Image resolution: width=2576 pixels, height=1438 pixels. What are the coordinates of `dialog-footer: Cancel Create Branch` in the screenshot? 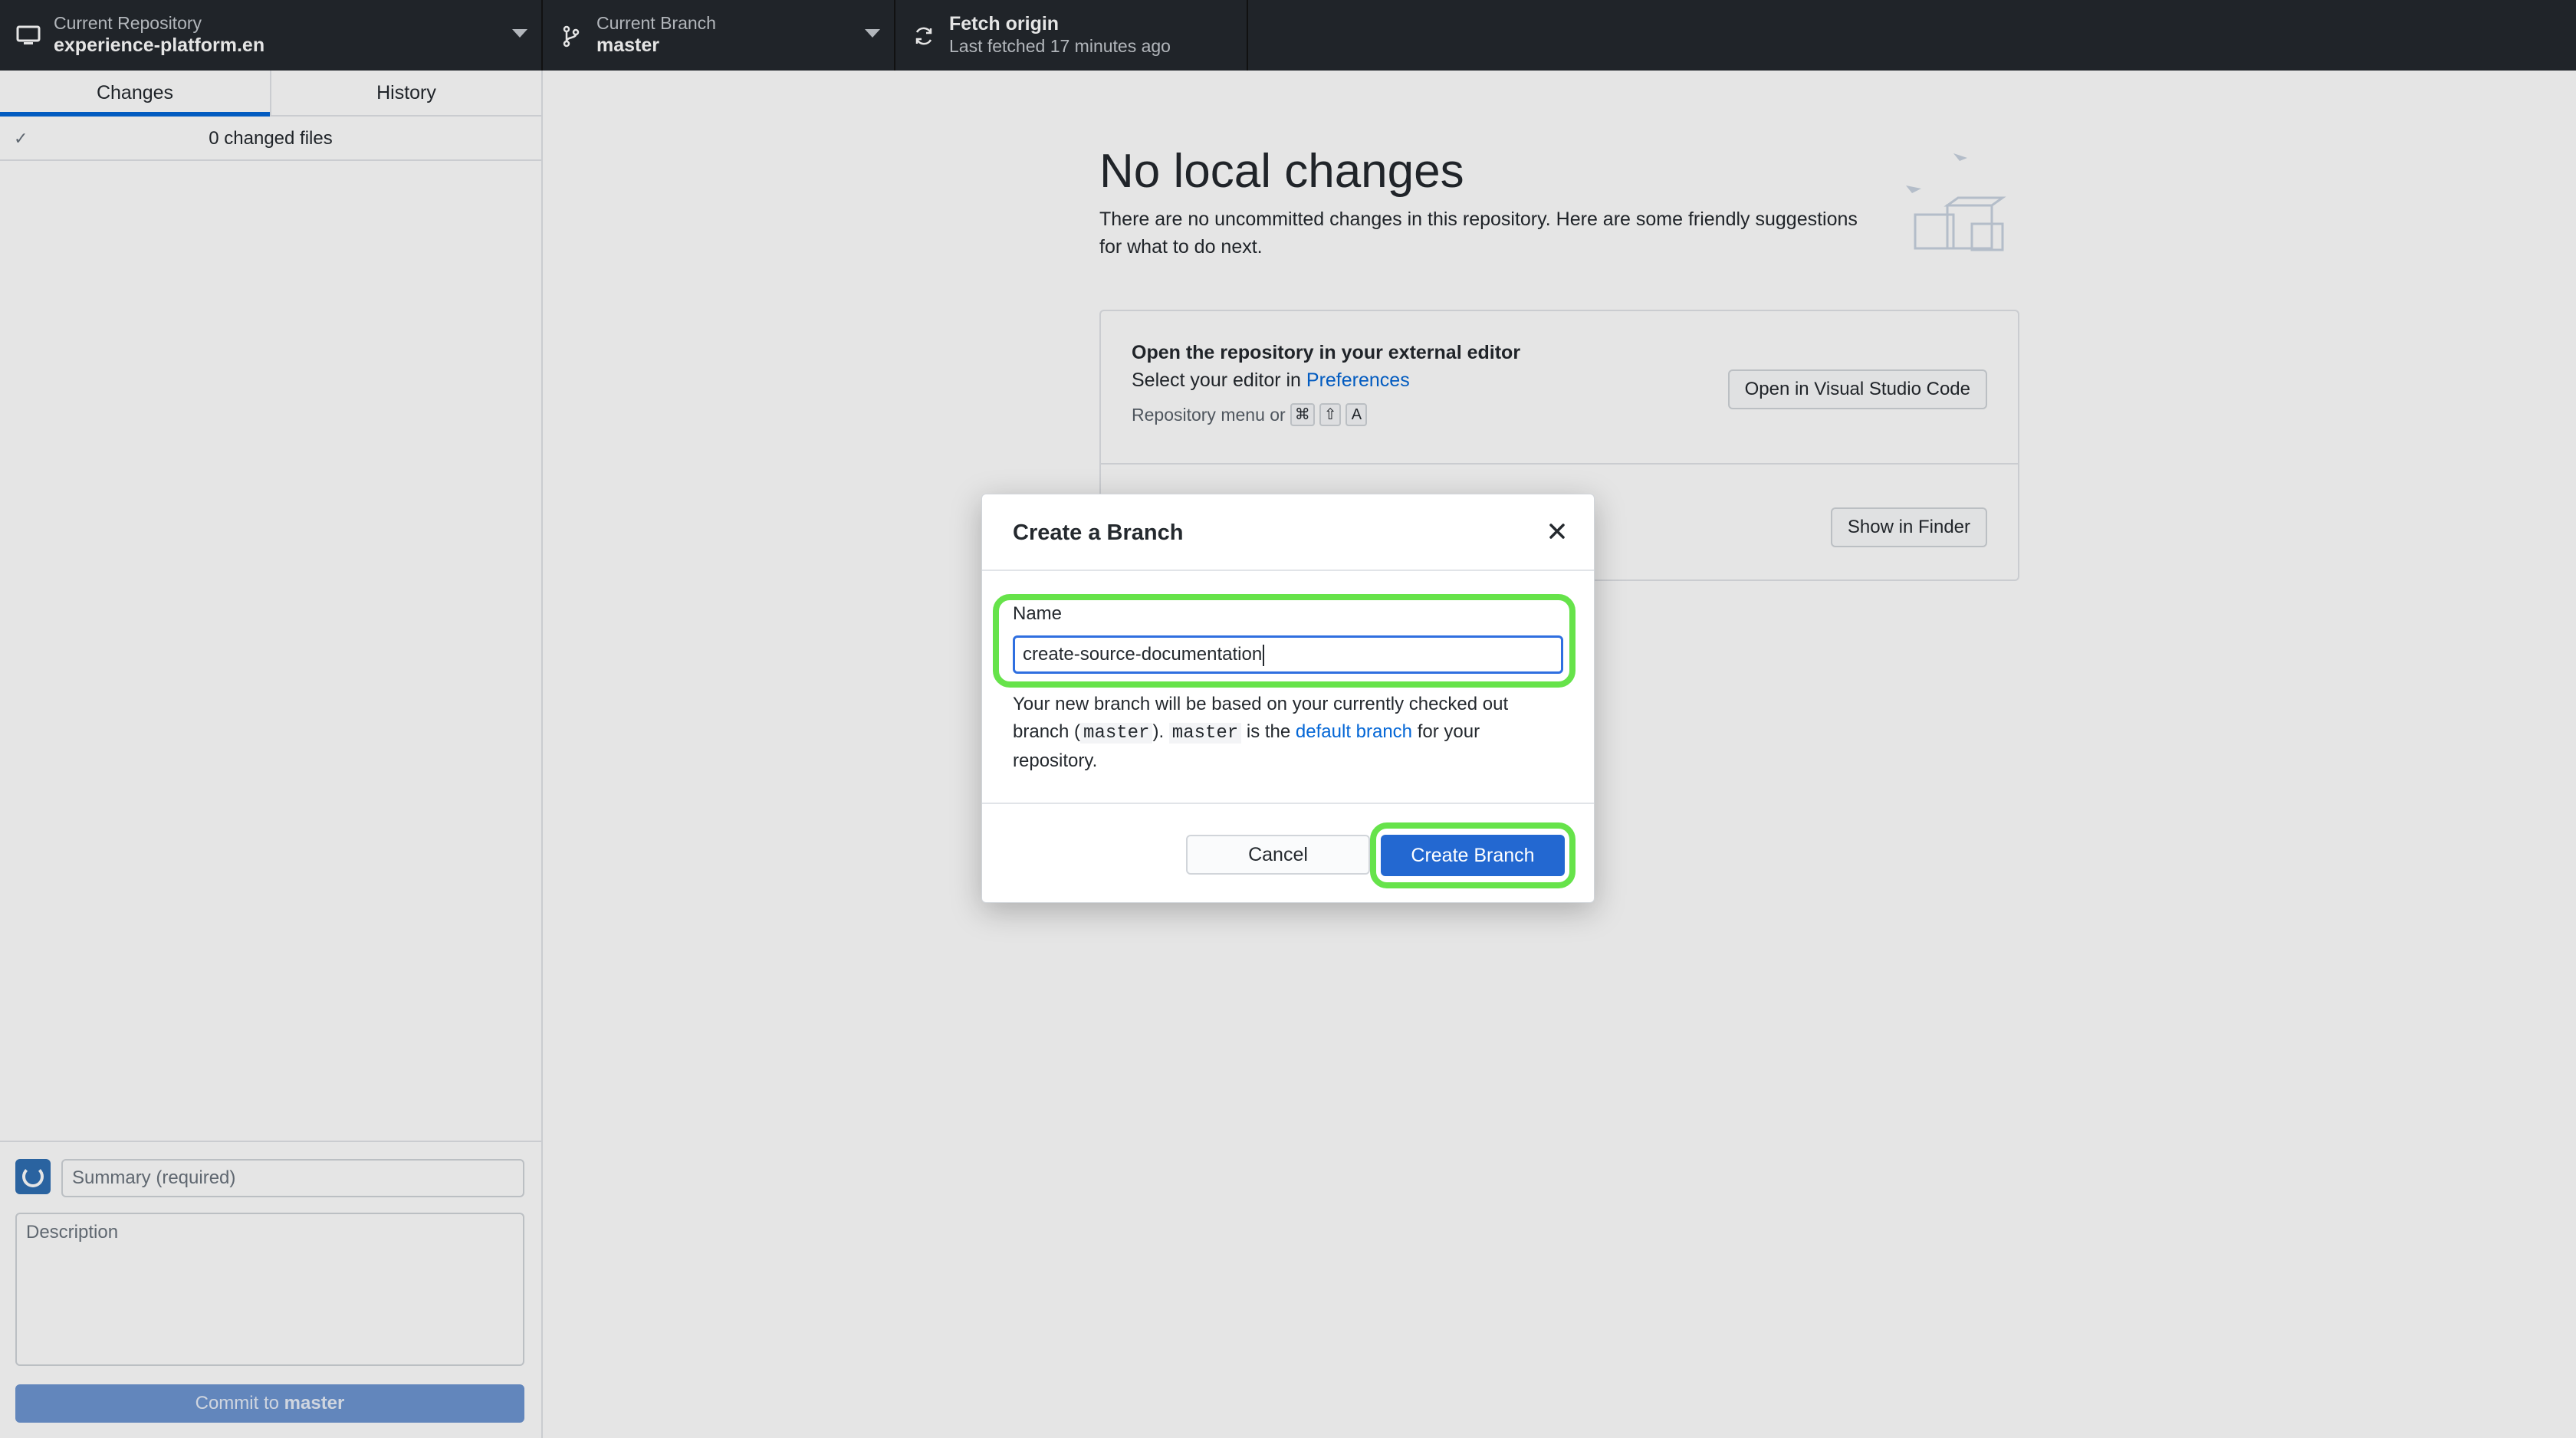 It's located at (1288, 853).